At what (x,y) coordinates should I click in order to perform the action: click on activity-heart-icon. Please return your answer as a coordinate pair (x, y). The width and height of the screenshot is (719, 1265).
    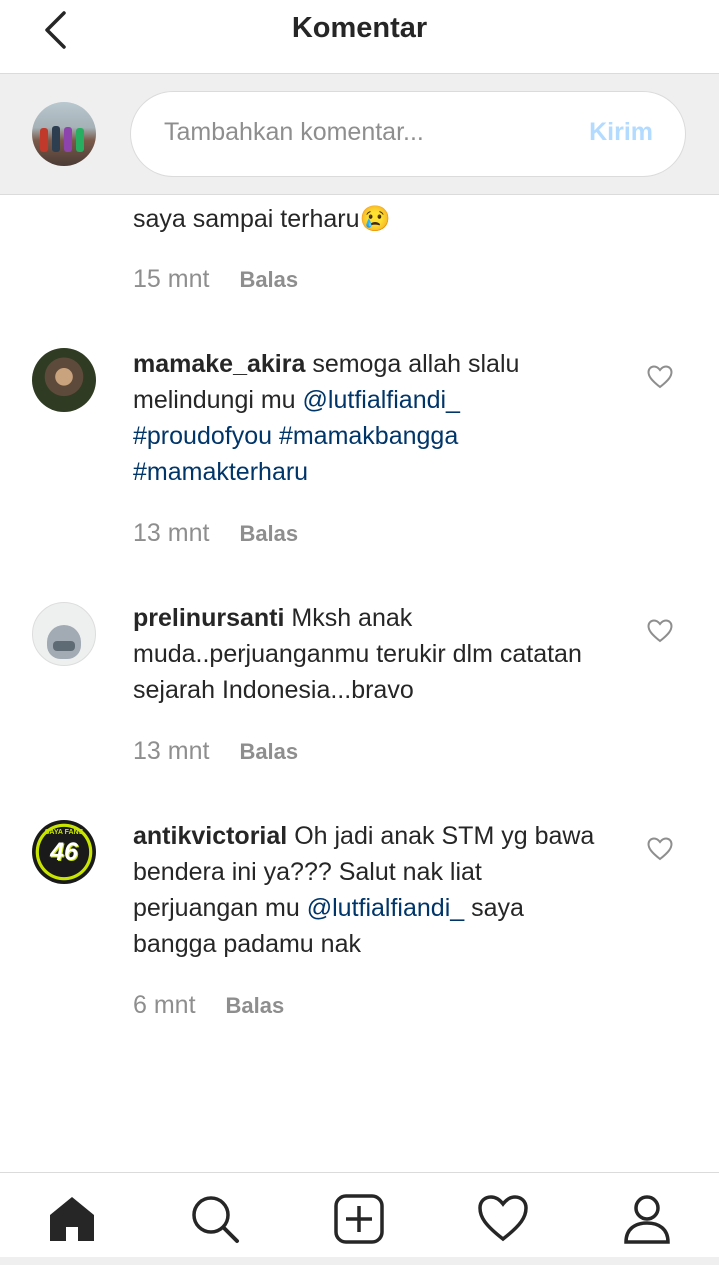
    Looking at the image, I should click on (503, 1219).